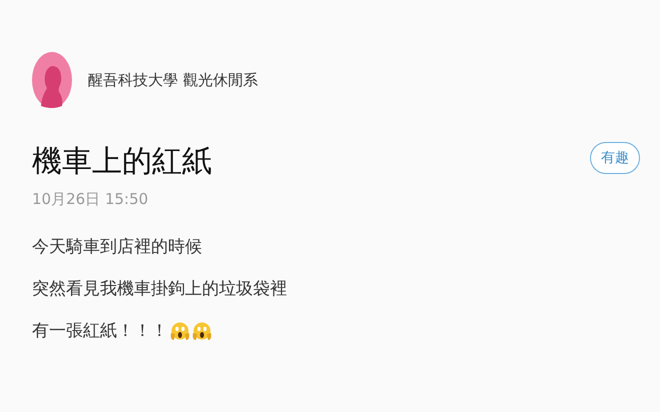 Image resolution: width=660 pixels, height=412 pixels. Describe the element at coordinates (615, 158) in the screenshot. I see `interest-button: 有趣` at that location.